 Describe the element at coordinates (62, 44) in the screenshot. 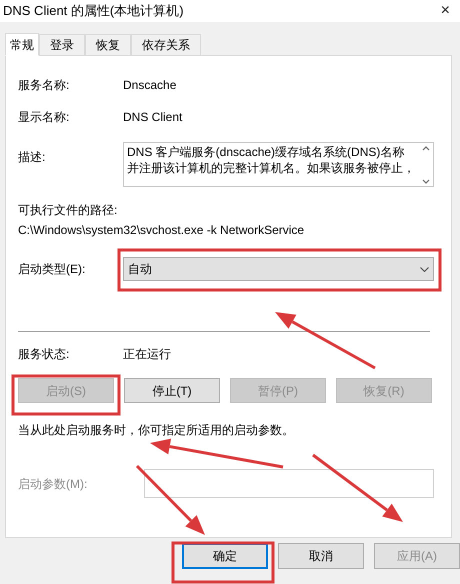

I see `tab: 登录` at that location.